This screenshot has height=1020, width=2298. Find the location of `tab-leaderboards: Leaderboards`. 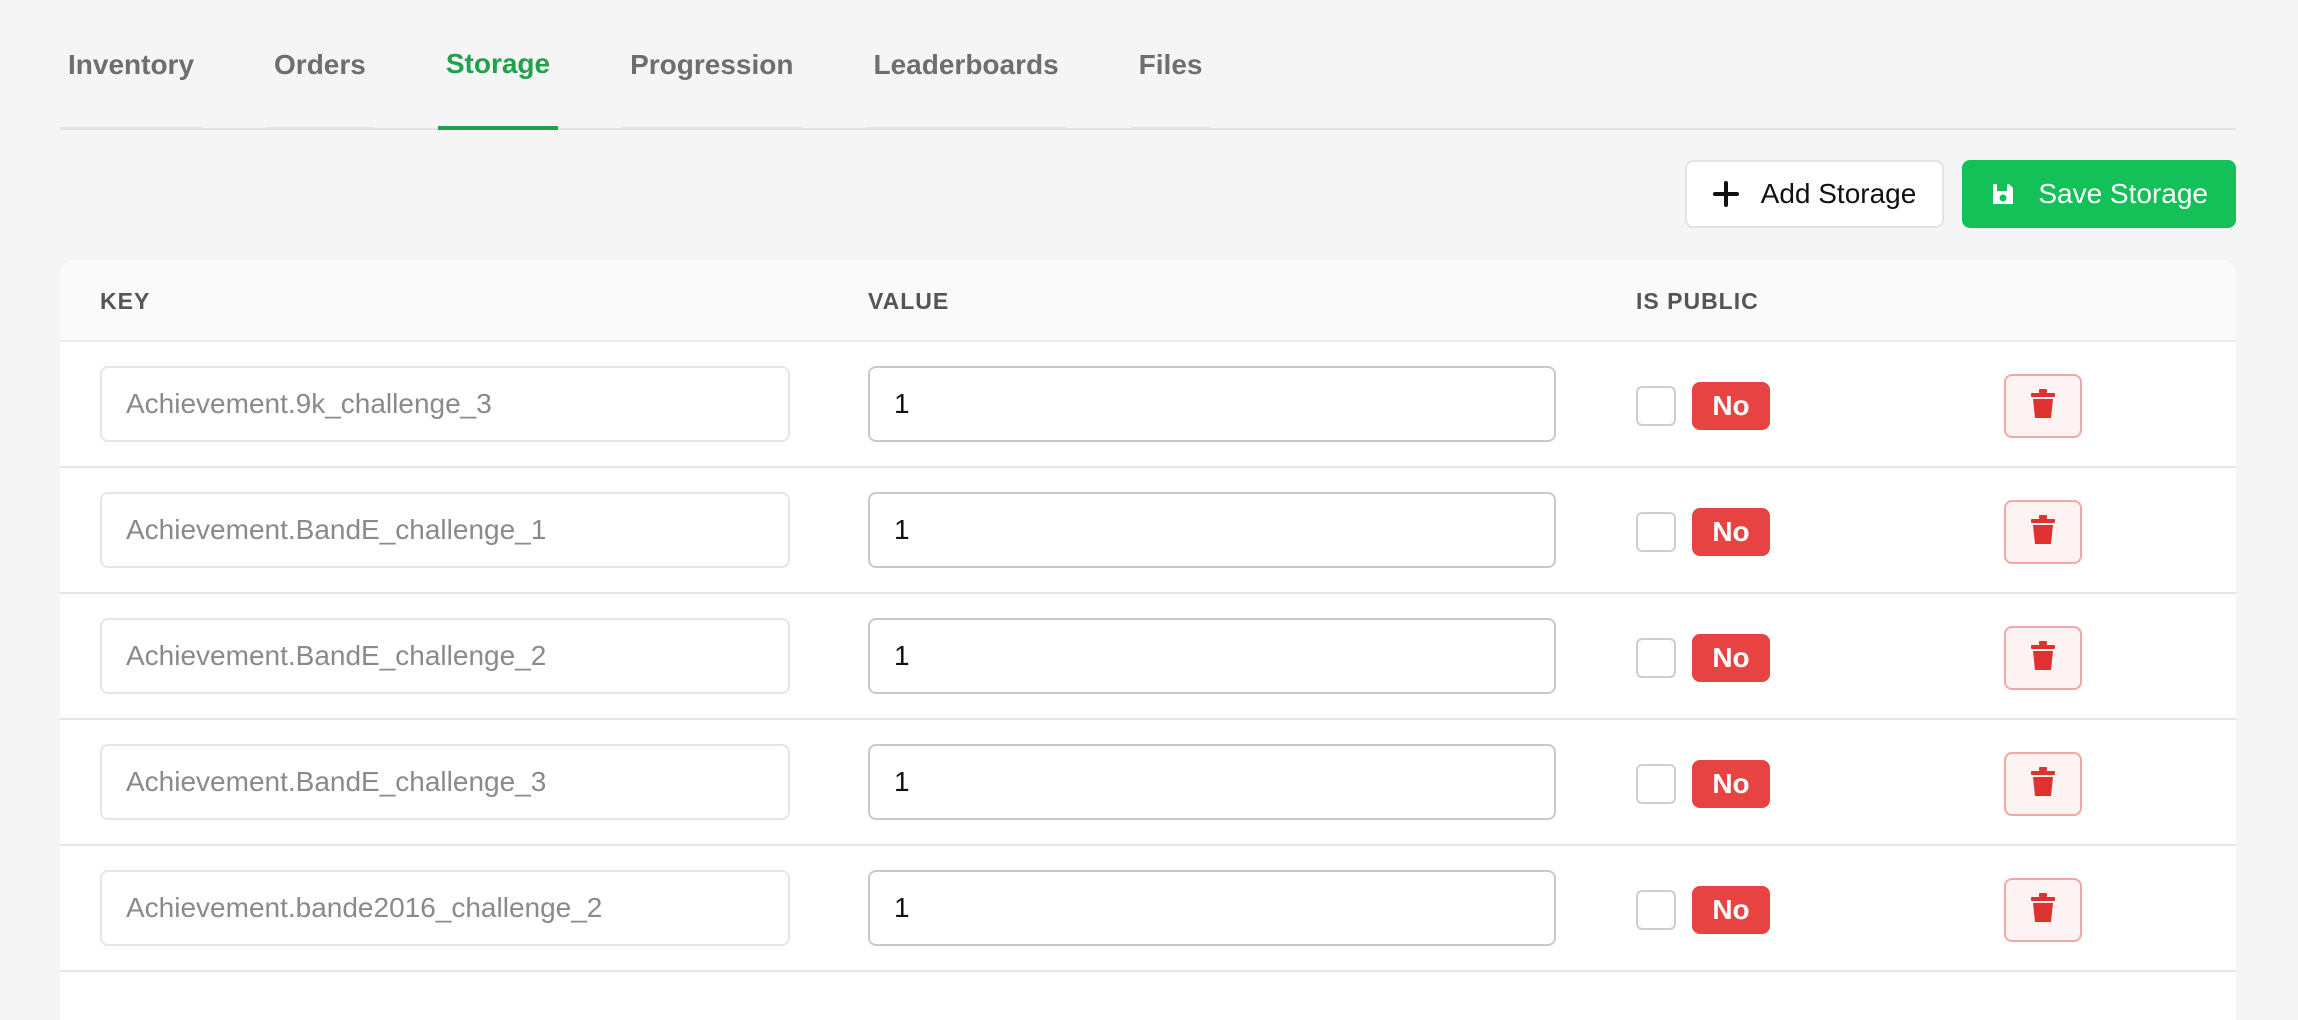

tab-leaderboards: Leaderboards is located at coordinates (966, 66).